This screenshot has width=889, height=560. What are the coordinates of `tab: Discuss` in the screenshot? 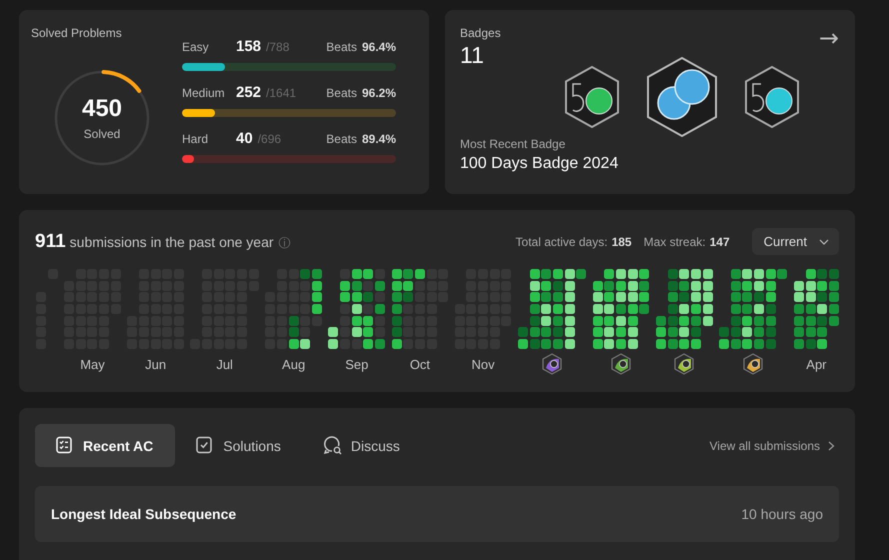 It's located at (362, 445).